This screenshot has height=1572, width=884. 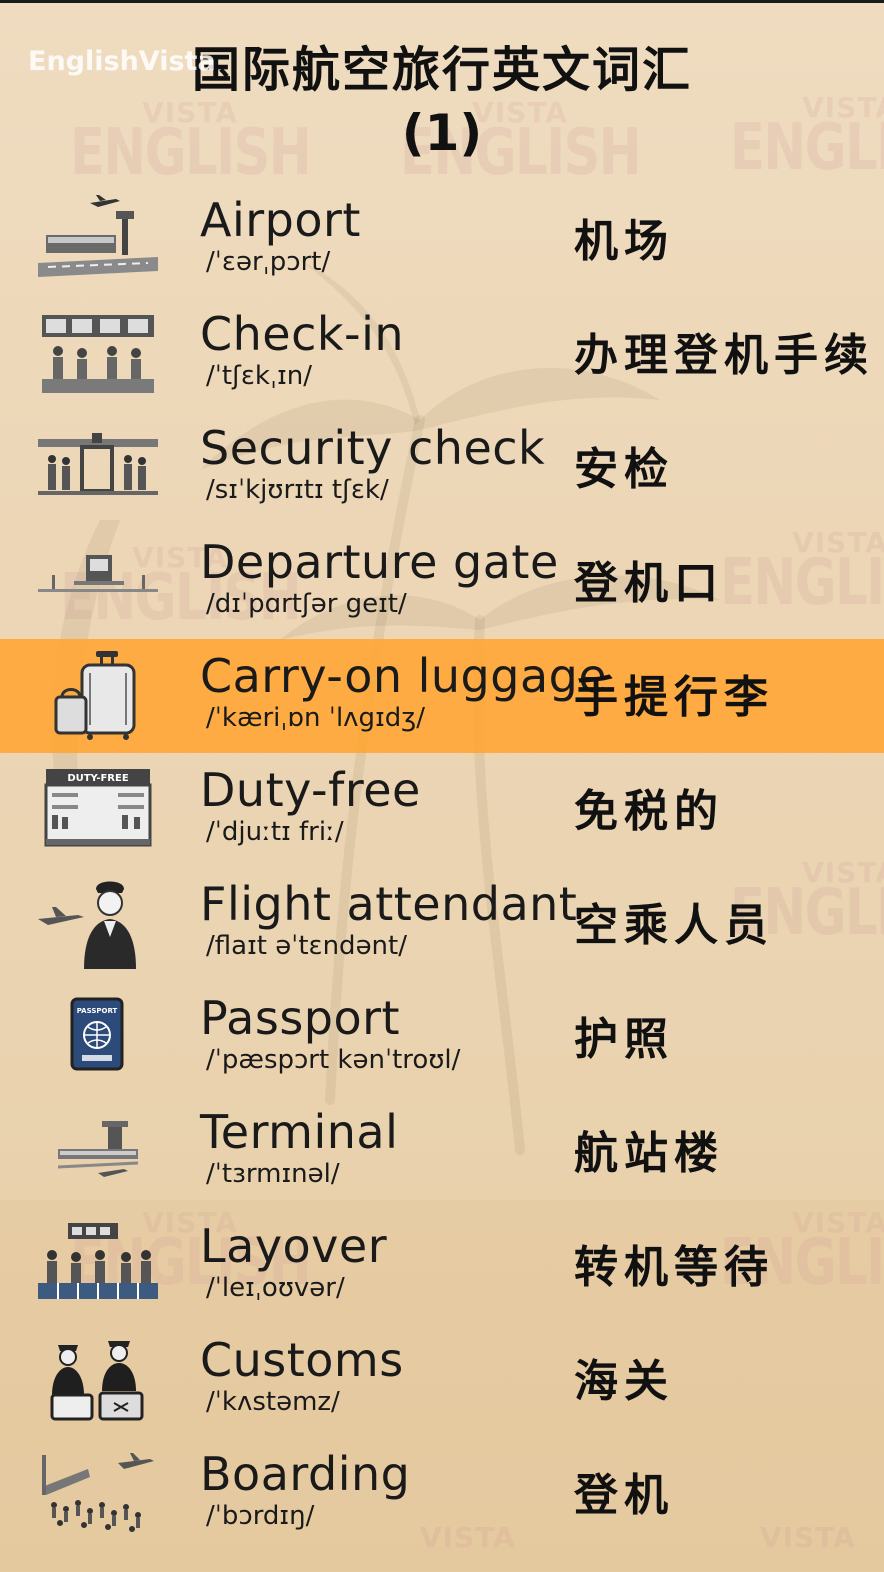 I want to click on vocab-term: Layover, so click(x=294, y=1246).